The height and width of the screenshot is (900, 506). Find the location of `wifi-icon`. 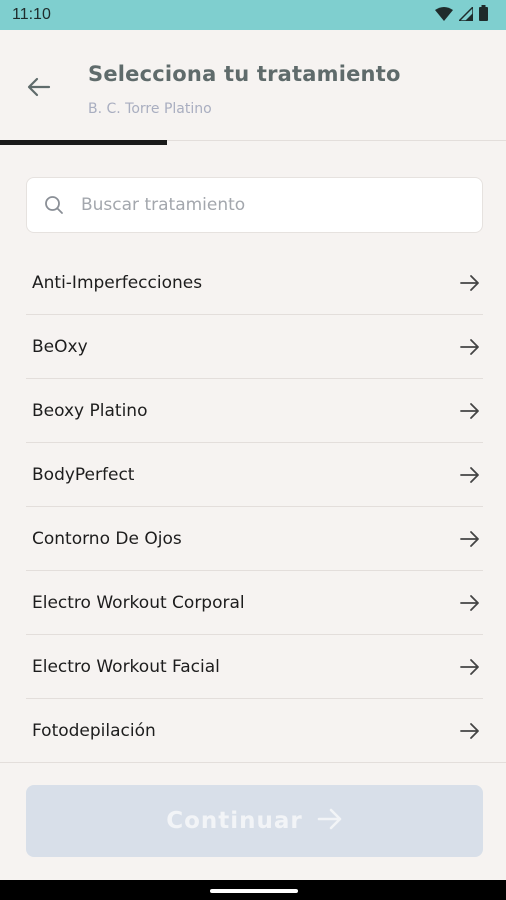

wifi-icon is located at coordinates (444, 15).